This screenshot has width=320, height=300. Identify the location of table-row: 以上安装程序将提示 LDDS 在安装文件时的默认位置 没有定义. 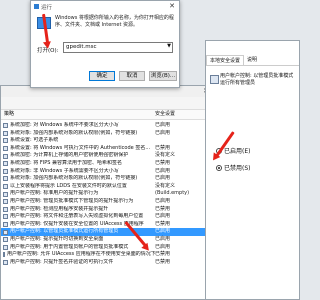
(107, 187).